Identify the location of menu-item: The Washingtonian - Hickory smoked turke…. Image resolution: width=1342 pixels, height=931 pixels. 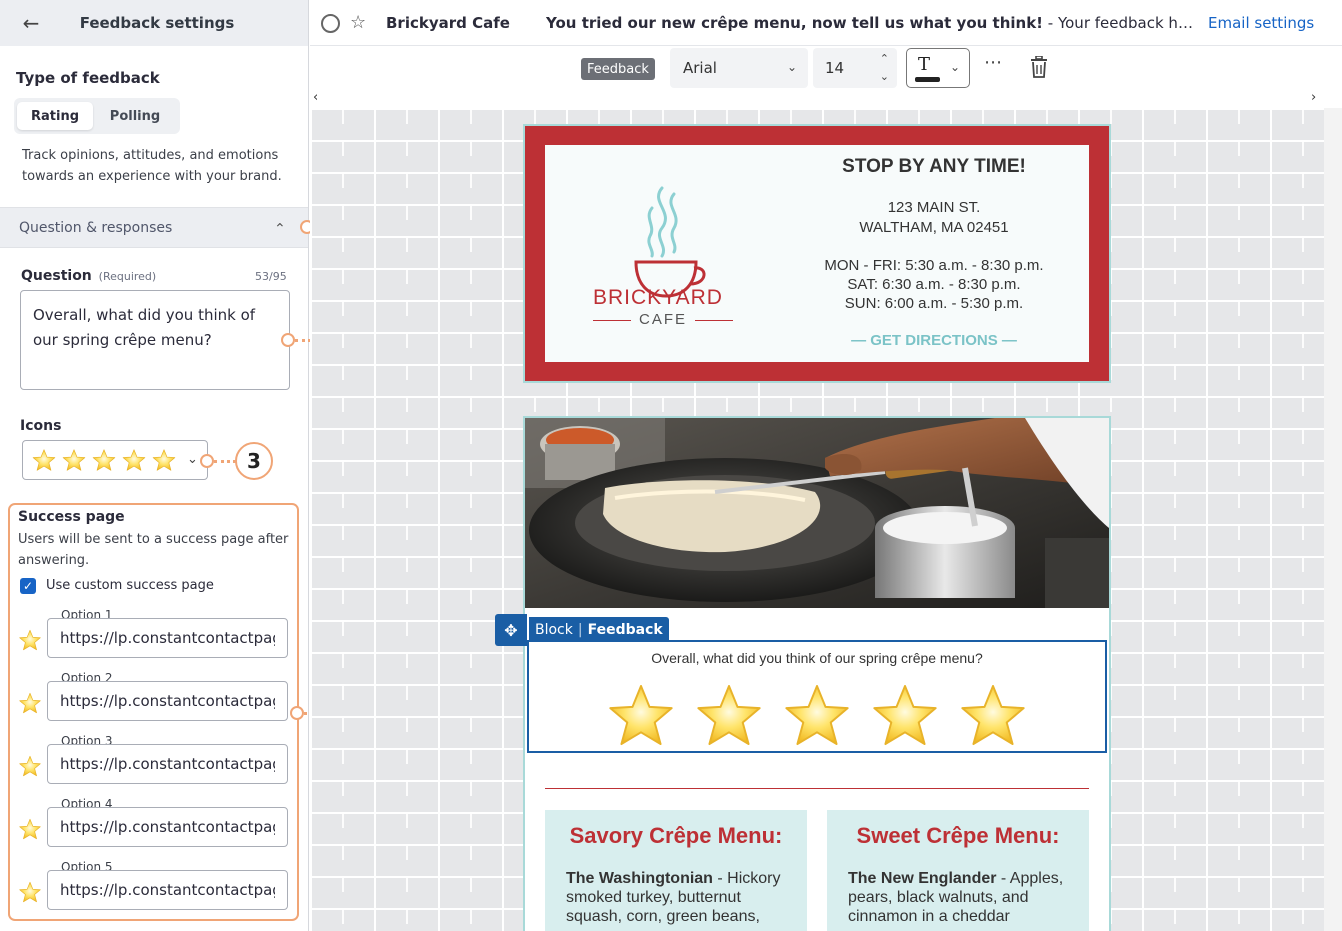
(681, 897).